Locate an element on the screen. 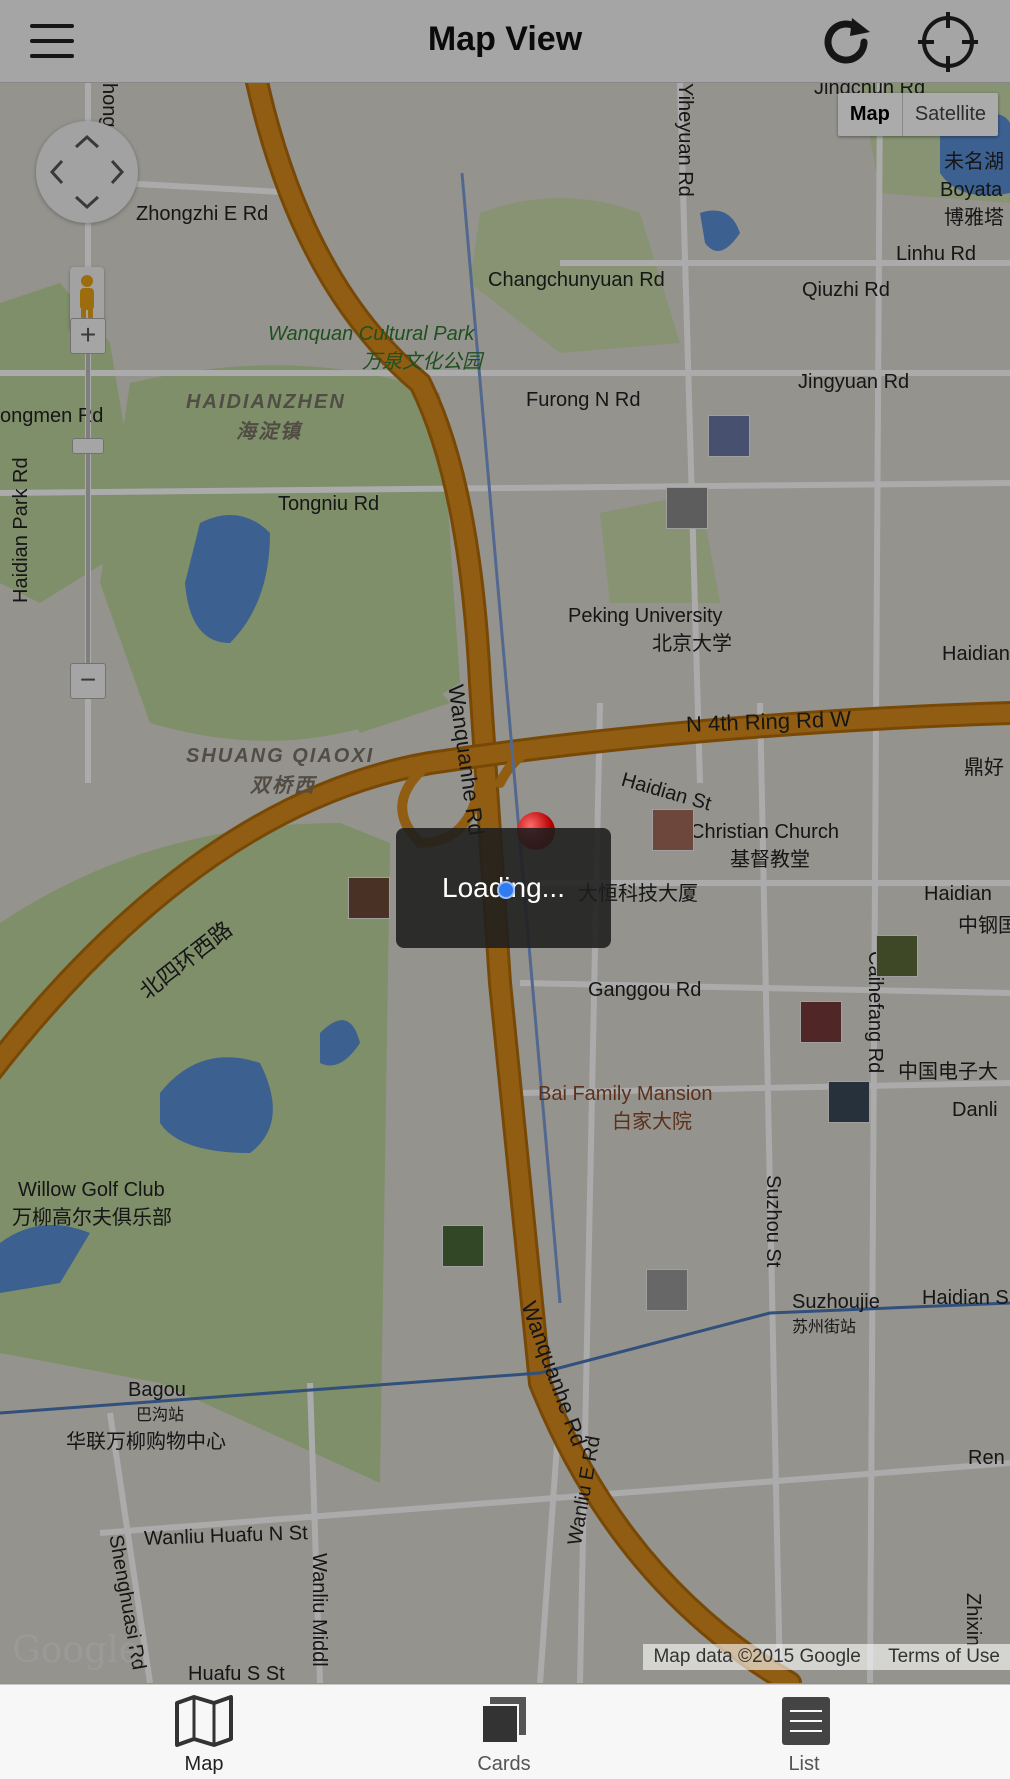  tab-label: Cards is located at coordinates (504, 1764).